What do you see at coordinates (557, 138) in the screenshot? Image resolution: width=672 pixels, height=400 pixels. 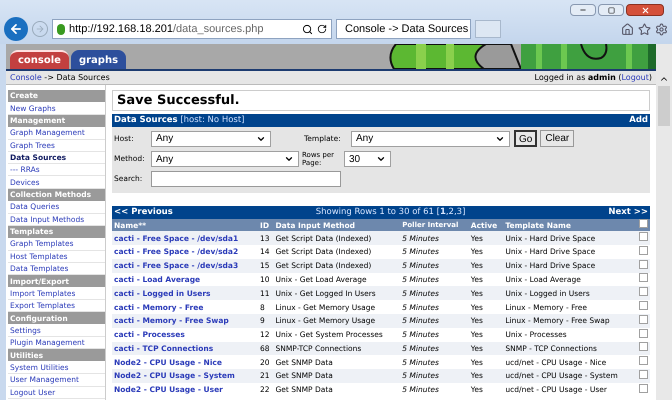 I see `clear-button: Clear` at bounding box center [557, 138].